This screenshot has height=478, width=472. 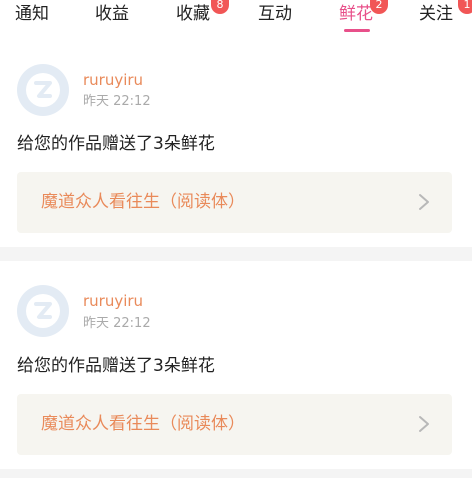 What do you see at coordinates (356, 14) in the screenshot?
I see `tab-flowers: 鲜花` at bounding box center [356, 14].